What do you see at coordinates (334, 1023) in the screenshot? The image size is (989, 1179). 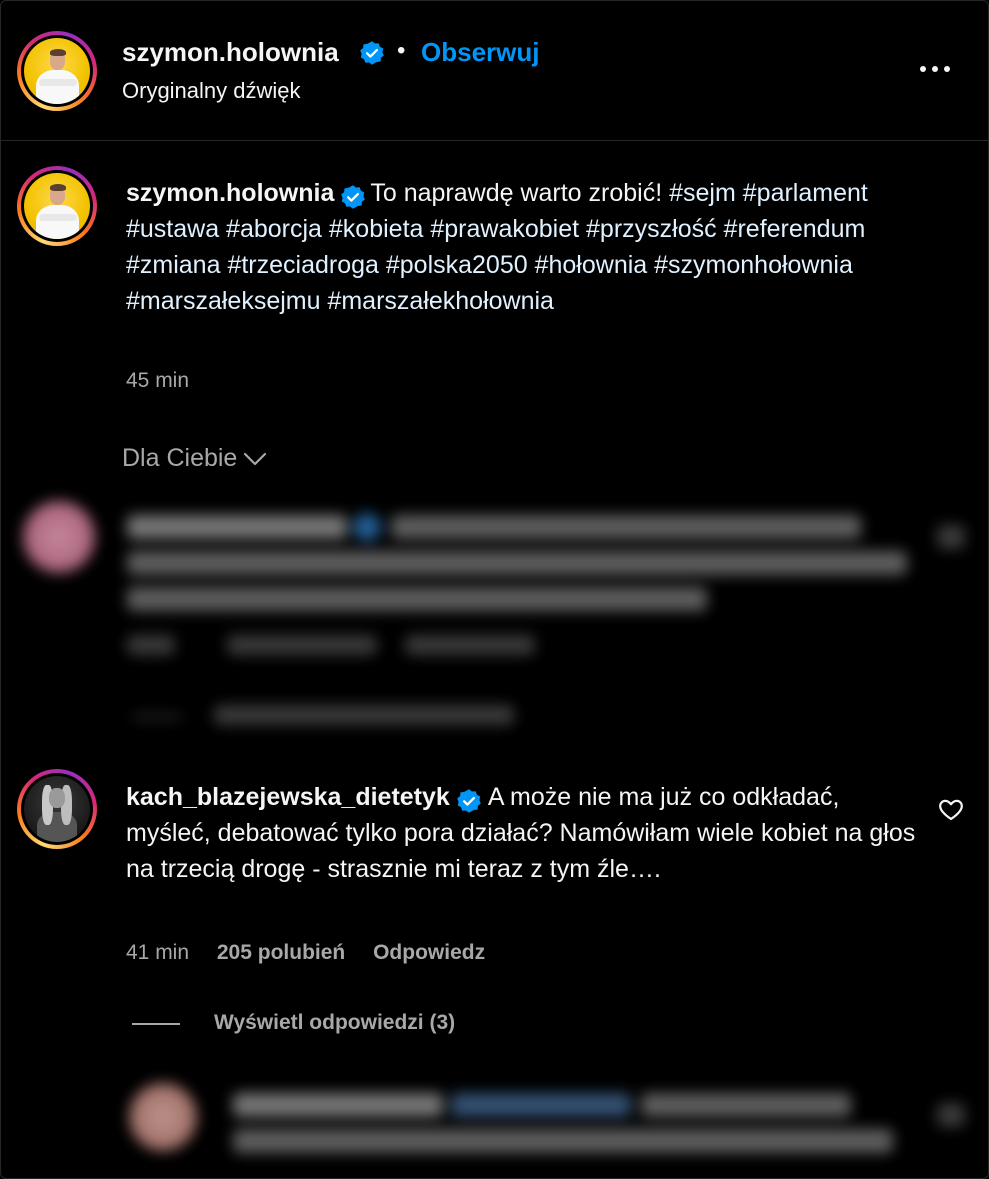 I see `view-replies-button: Wyświetl odpowiedzi (3)` at bounding box center [334, 1023].